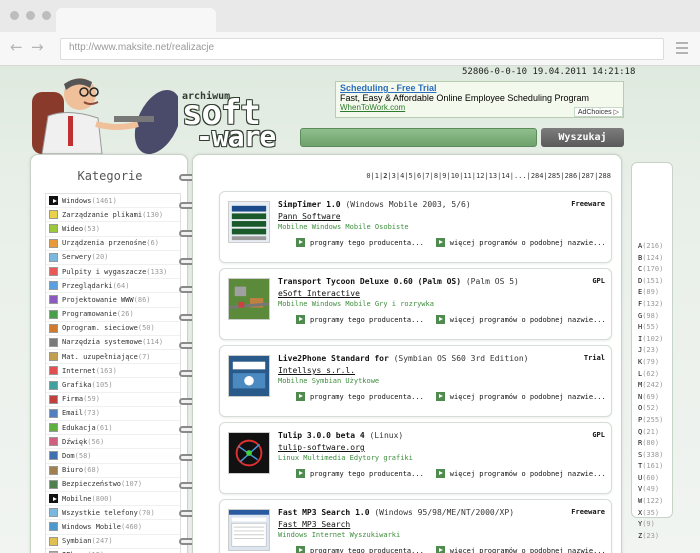 This screenshot has height=553, width=700. I want to click on category-item: Przeglądarki (64), so click(113, 286).